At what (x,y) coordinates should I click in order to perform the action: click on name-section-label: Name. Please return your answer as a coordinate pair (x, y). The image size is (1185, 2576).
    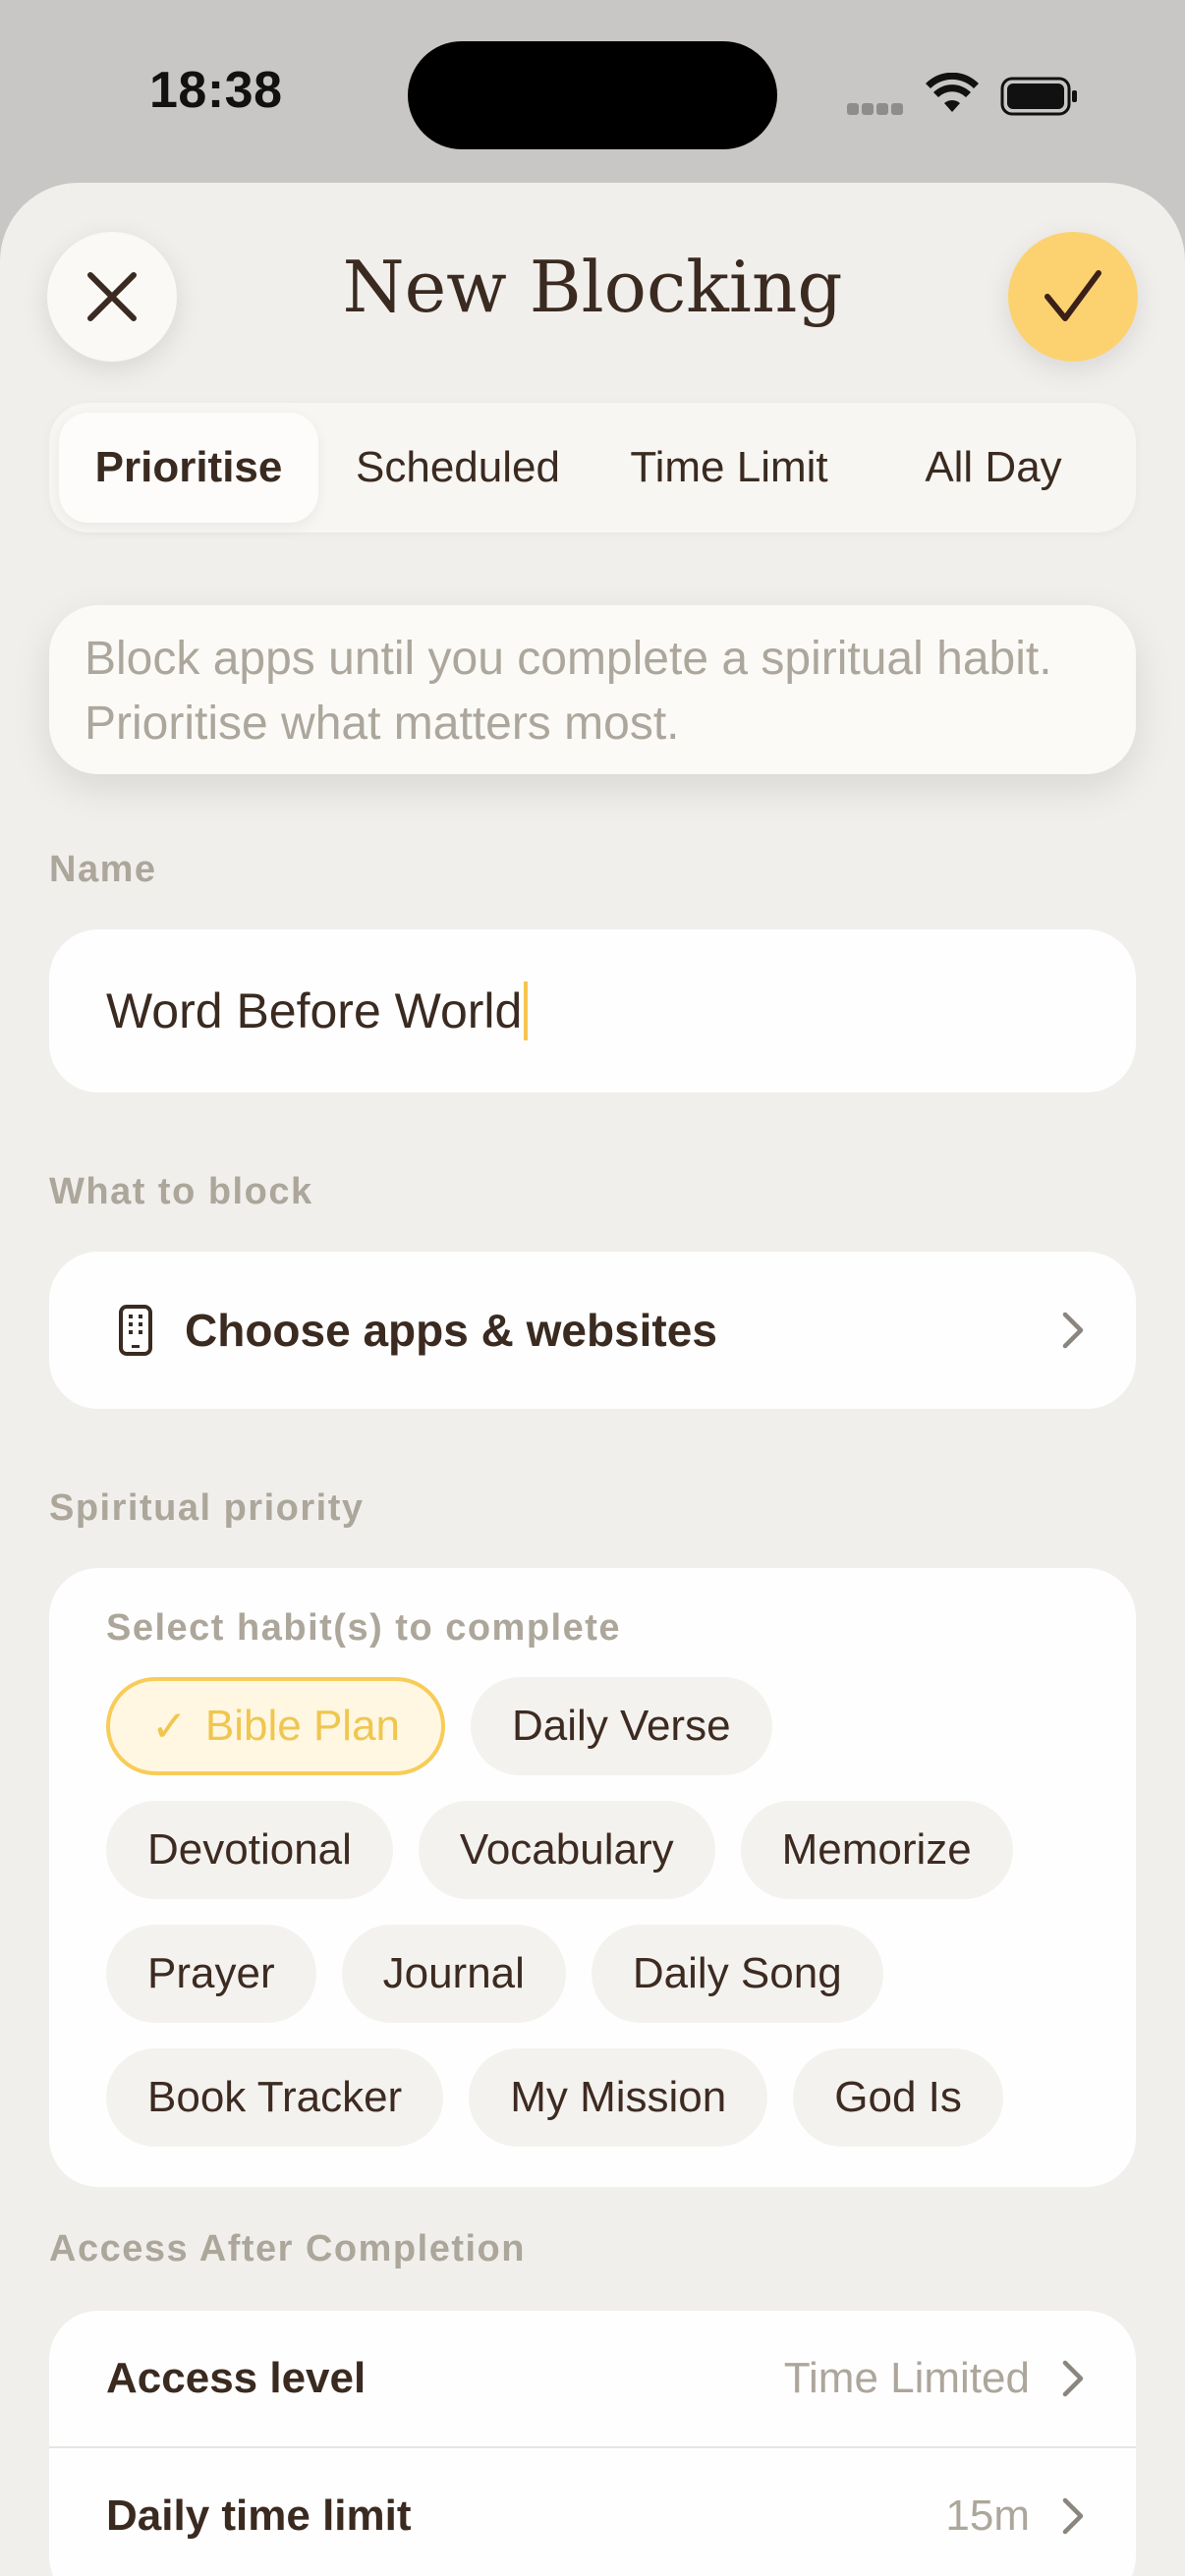
    Looking at the image, I should click on (103, 869).